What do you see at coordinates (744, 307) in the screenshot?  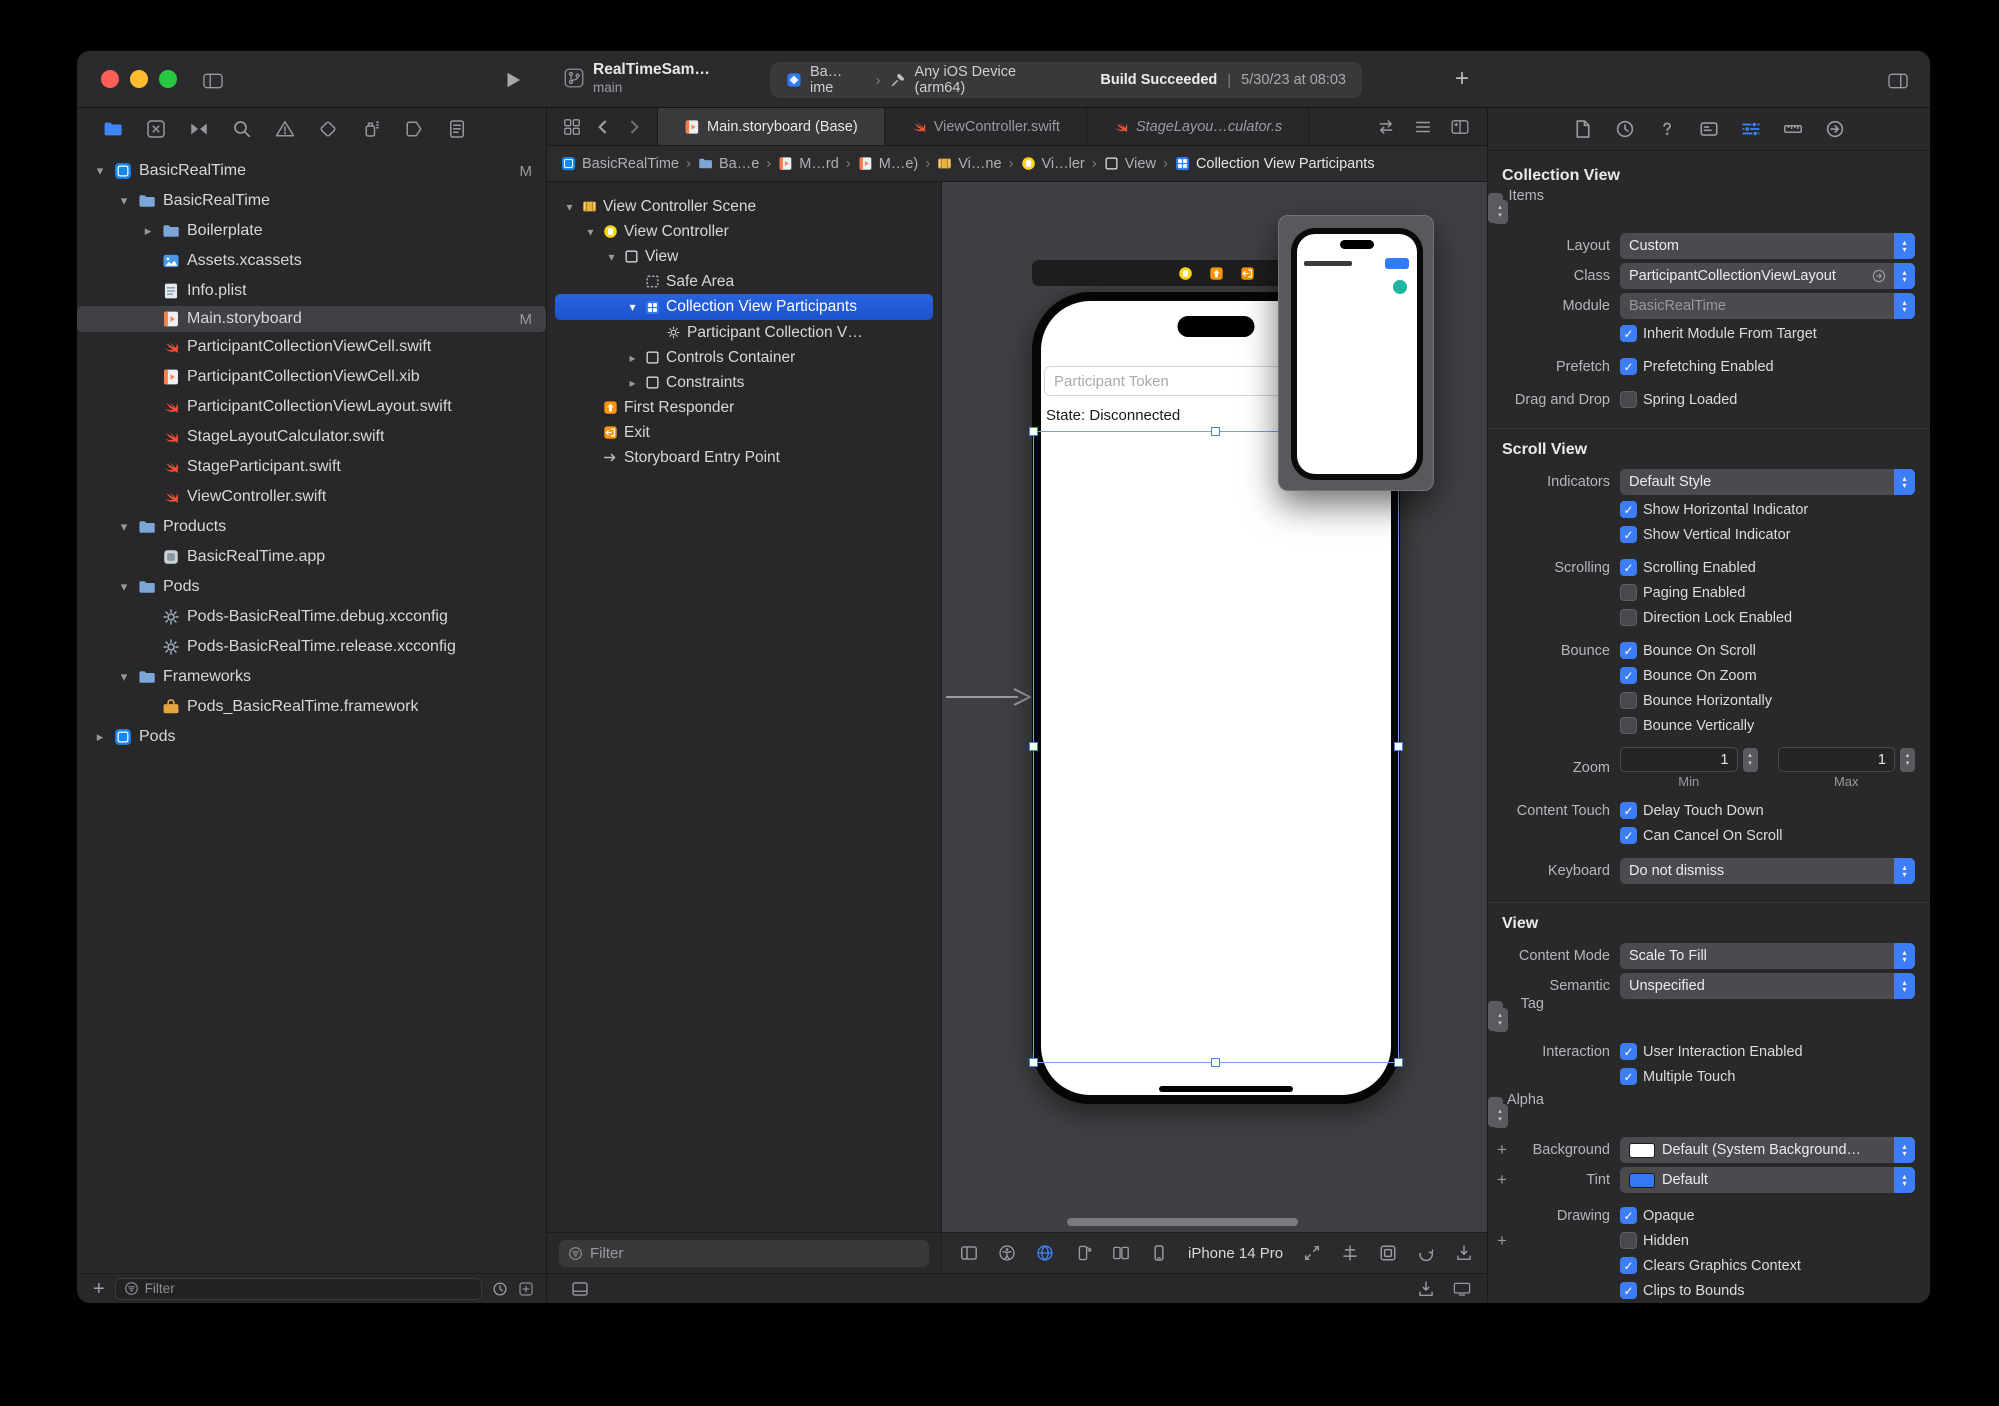 I see `outline-item-collection-view-participants: ▾ Collection View Participants` at bounding box center [744, 307].